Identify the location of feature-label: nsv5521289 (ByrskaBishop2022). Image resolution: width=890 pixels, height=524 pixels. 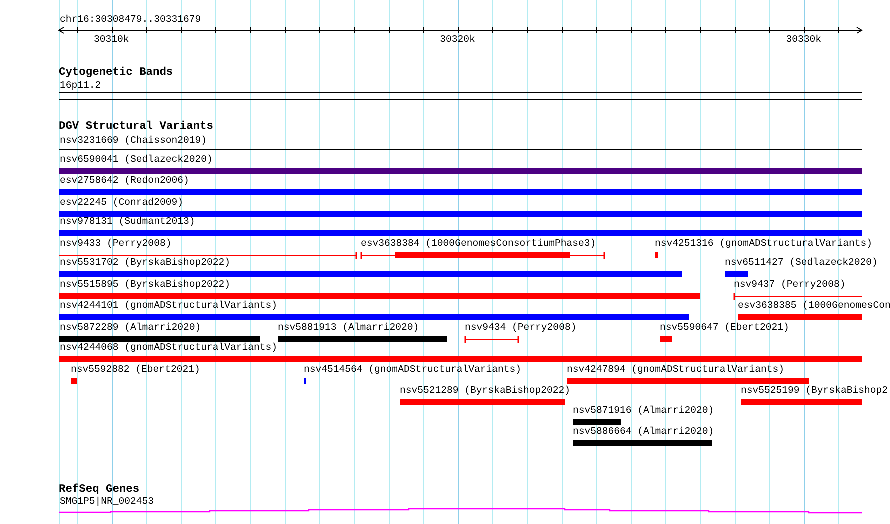
(485, 391).